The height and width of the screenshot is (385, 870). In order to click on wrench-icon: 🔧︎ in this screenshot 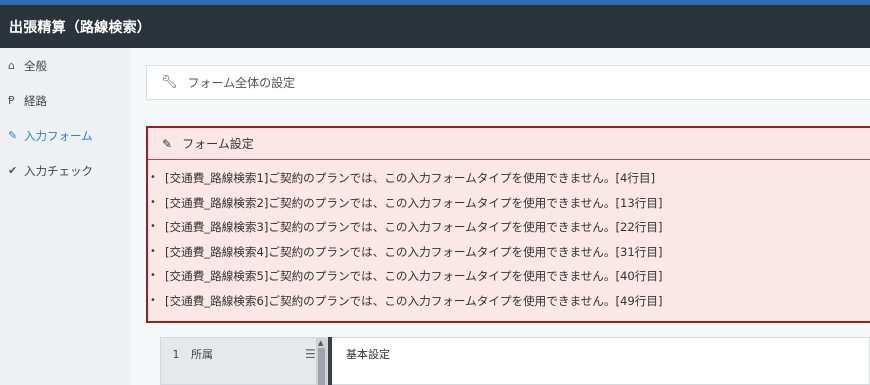, I will do `click(169, 82)`.